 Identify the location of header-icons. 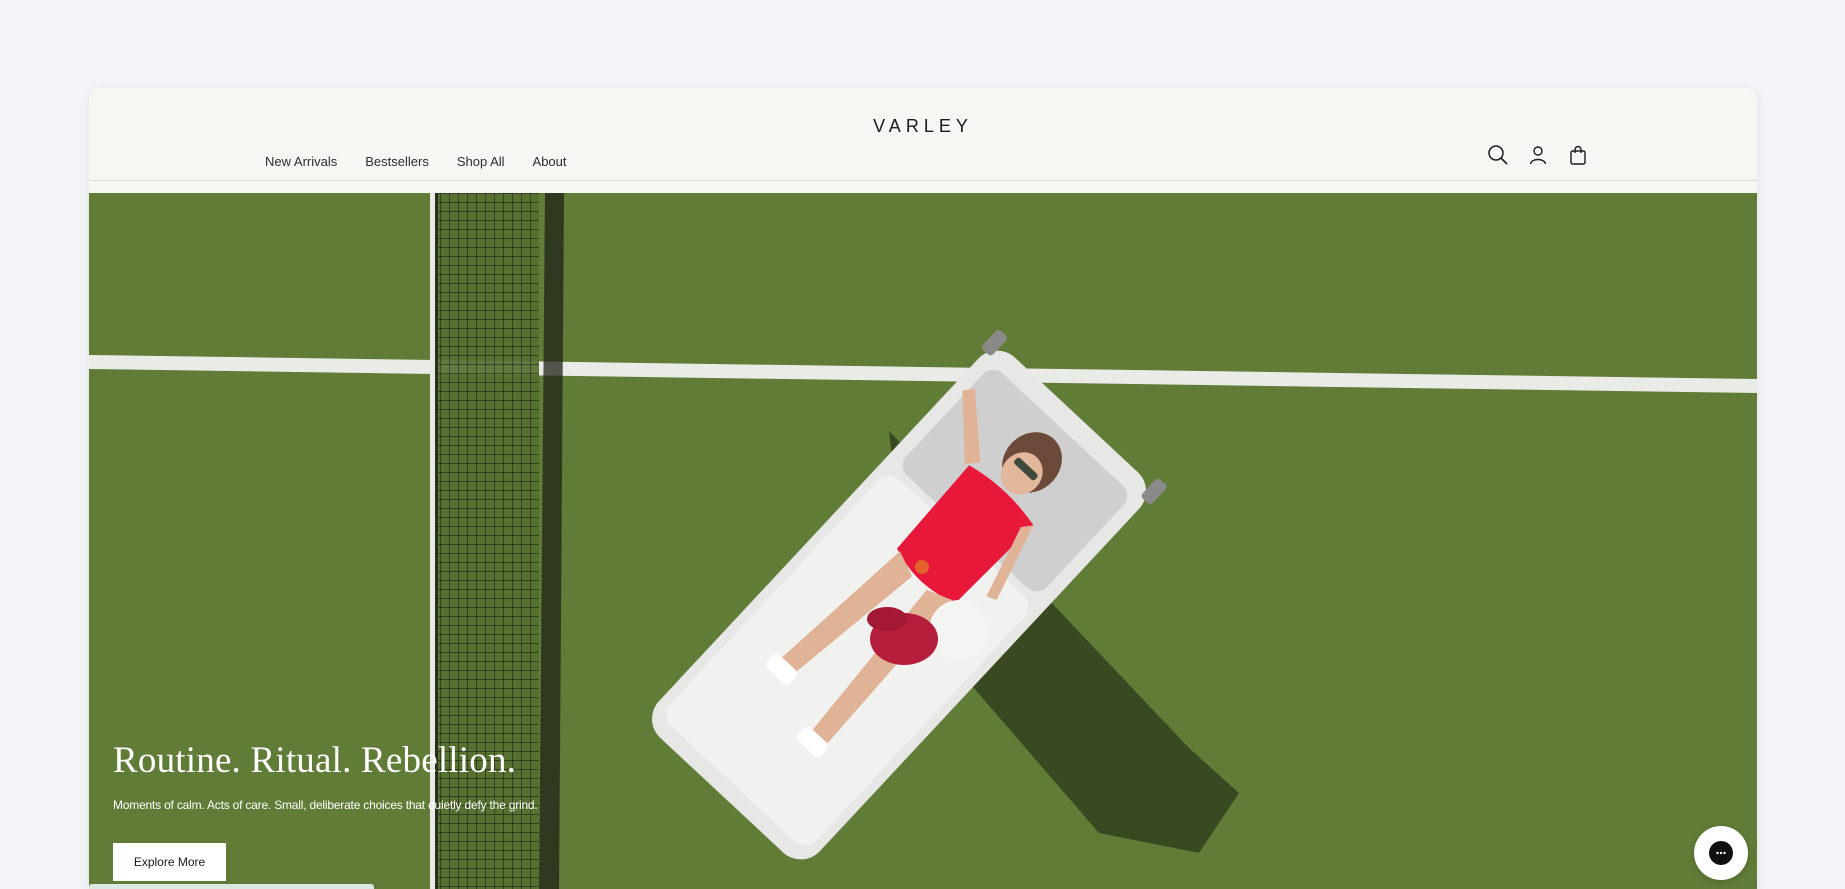
(1538, 155).